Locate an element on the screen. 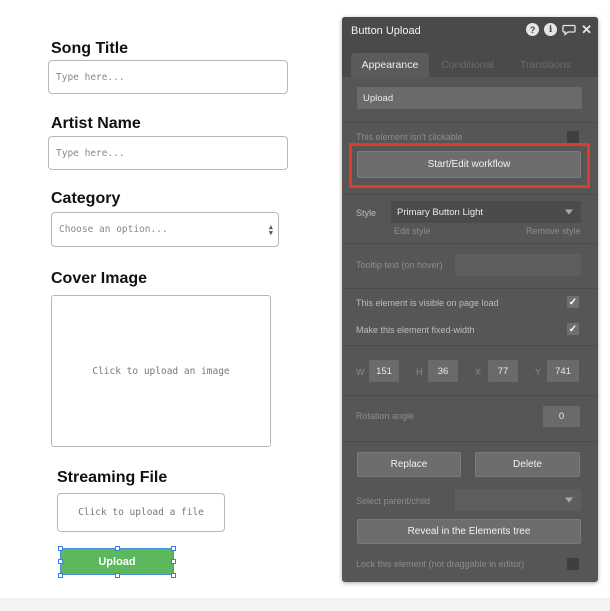 The width and height of the screenshot is (610, 611). song-title-label: Song Title is located at coordinates (90, 48).